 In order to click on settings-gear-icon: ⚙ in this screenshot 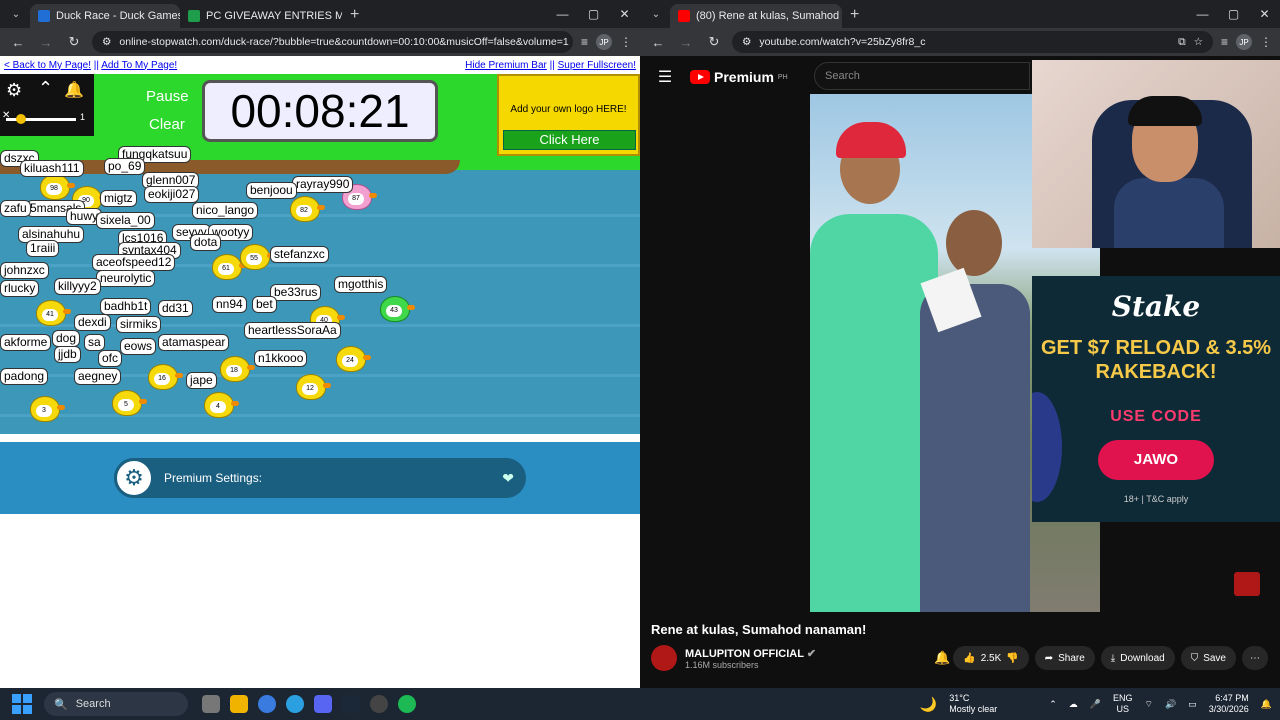, I will do `click(14, 90)`.